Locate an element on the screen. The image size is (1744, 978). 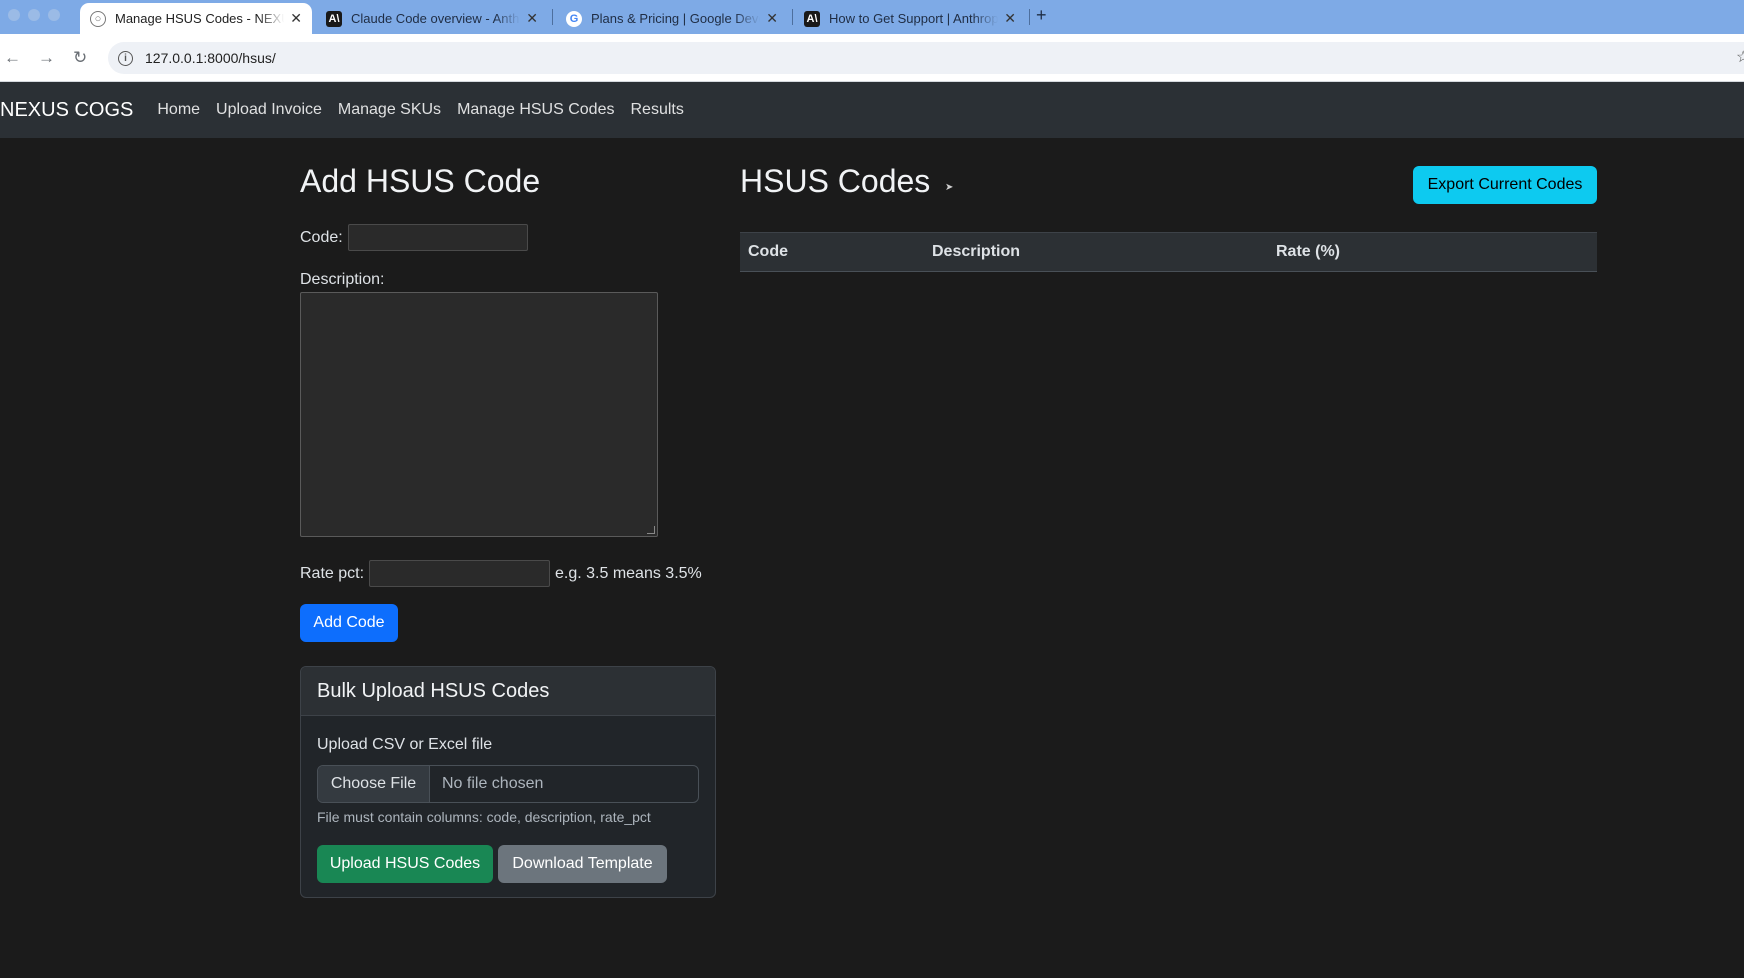
url-text: 127.0.0.1:8000/hsus/ is located at coordinates (210, 58).